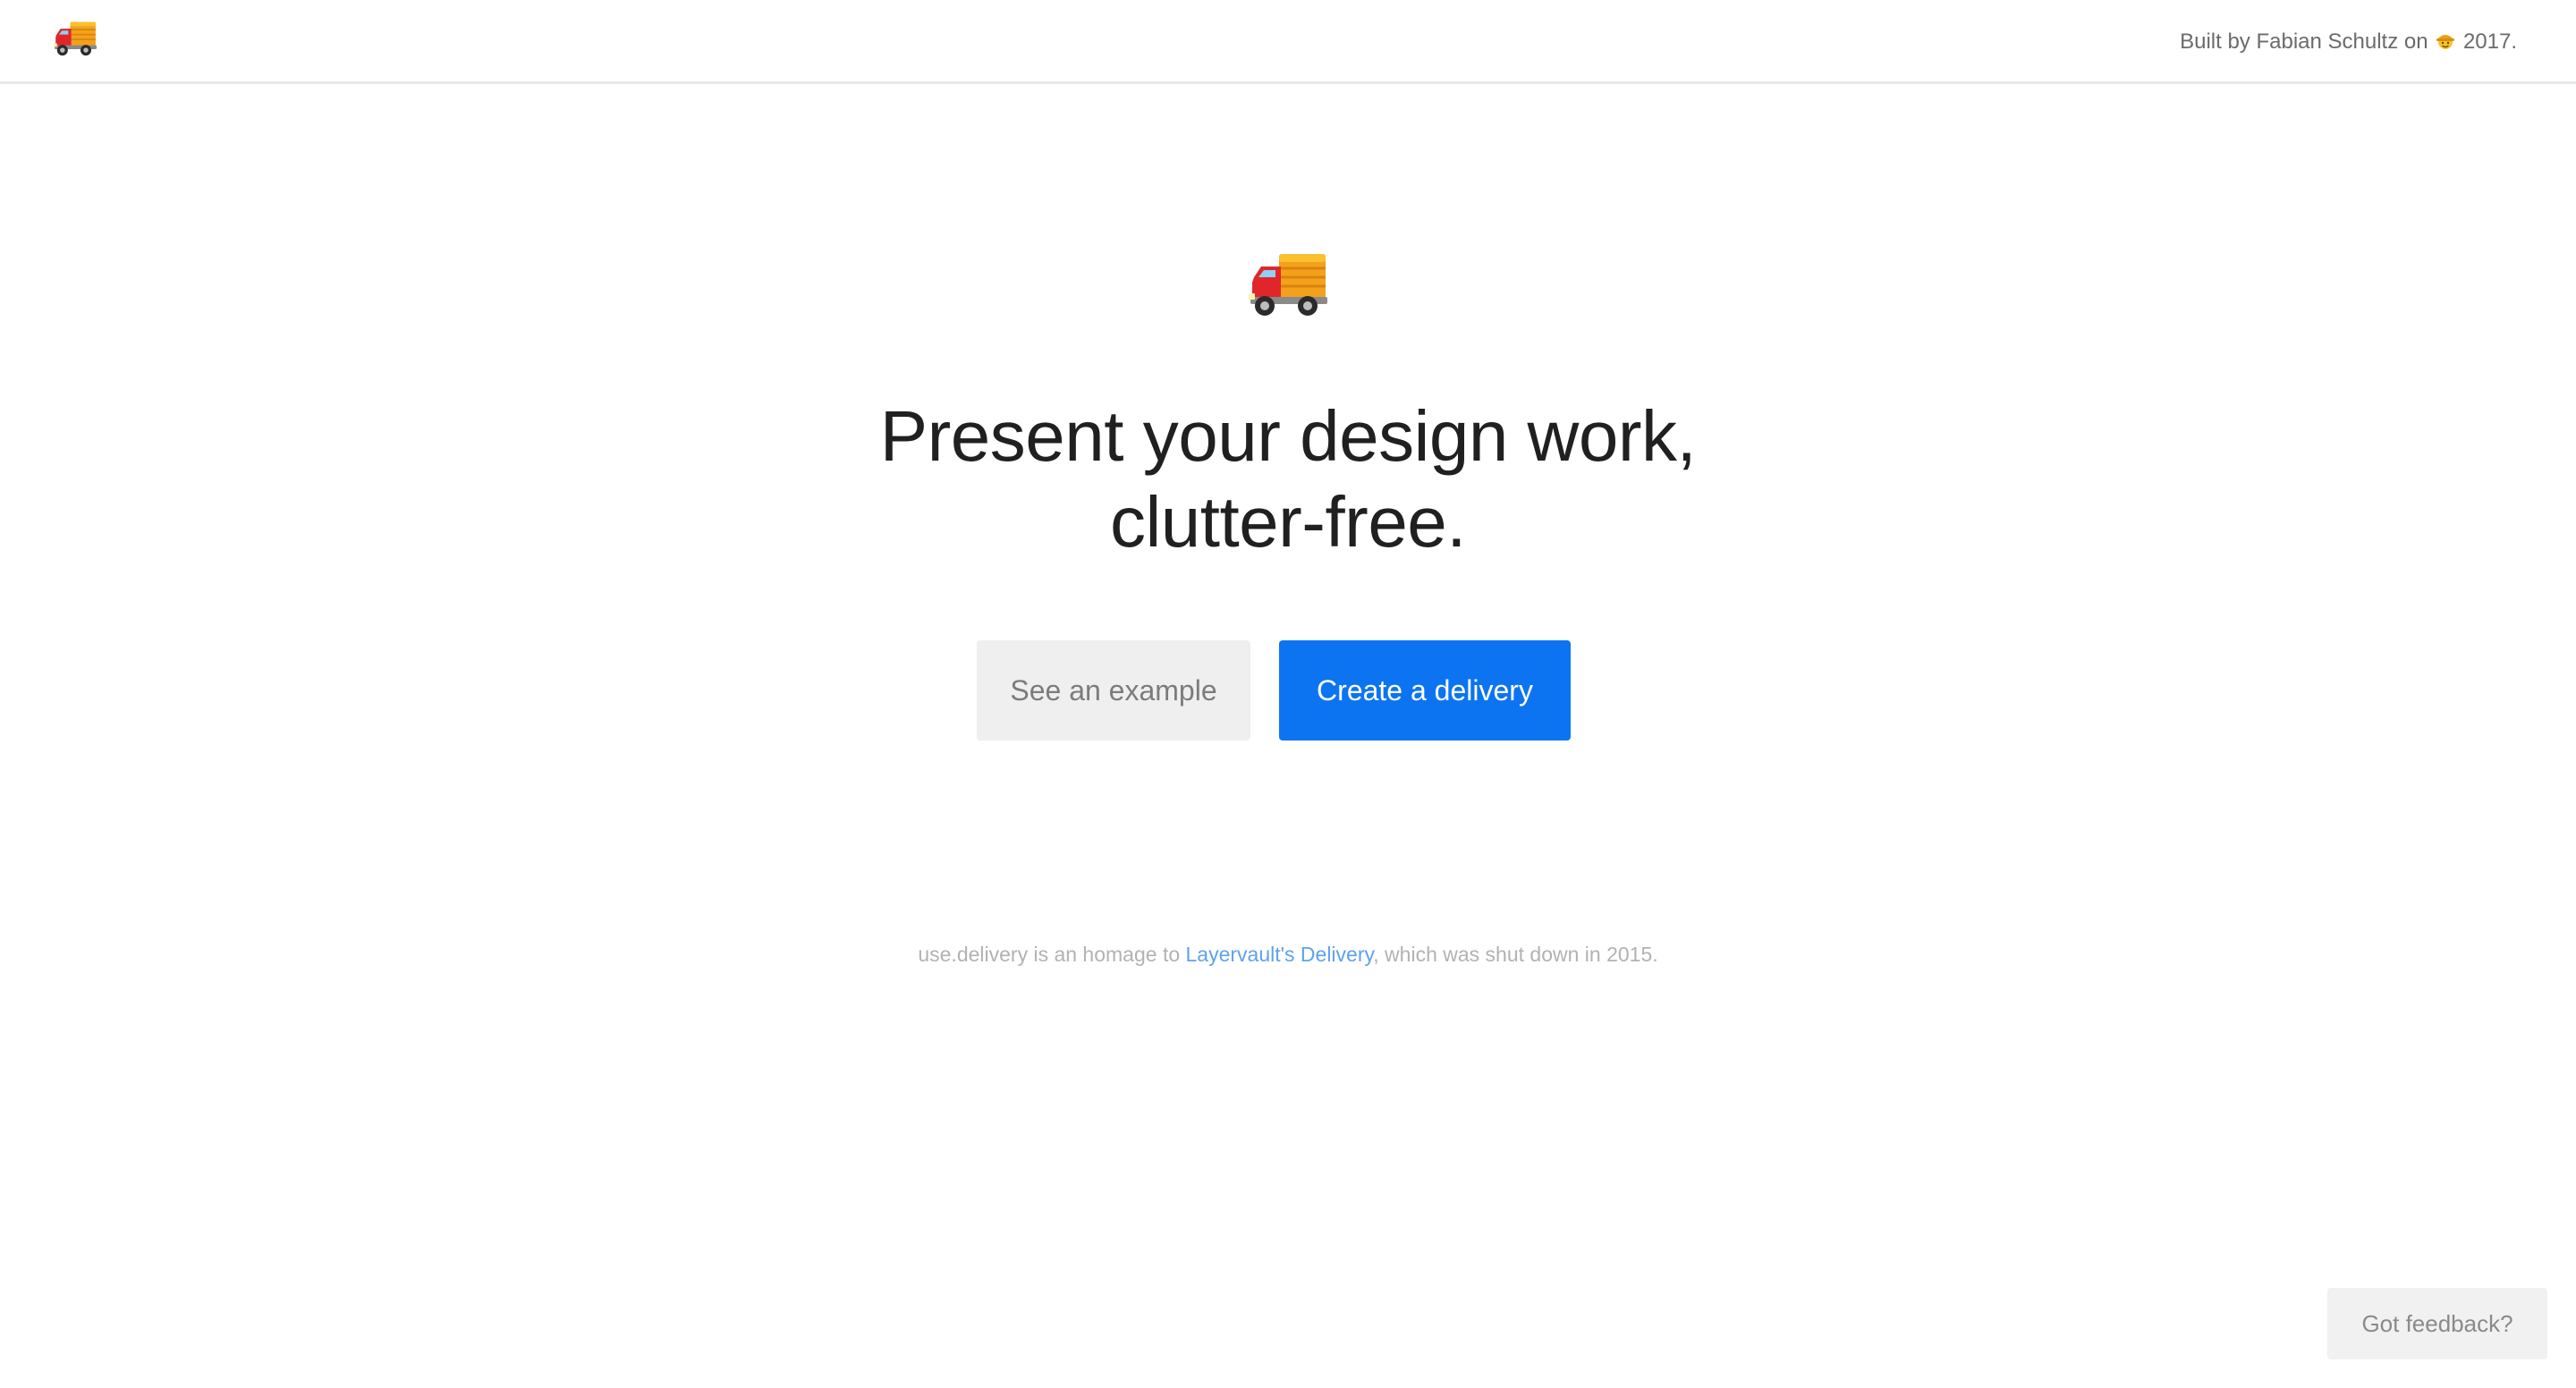 Image resolution: width=2576 pixels, height=1388 pixels. Describe the element at coordinates (1288, 436) in the screenshot. I see `headline-line-1: Present your design work,` at that location.